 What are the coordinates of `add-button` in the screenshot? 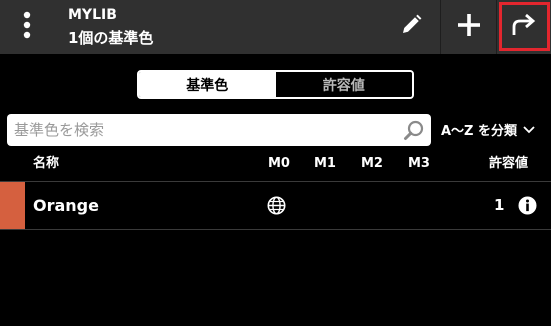 It's located at (468, 27).